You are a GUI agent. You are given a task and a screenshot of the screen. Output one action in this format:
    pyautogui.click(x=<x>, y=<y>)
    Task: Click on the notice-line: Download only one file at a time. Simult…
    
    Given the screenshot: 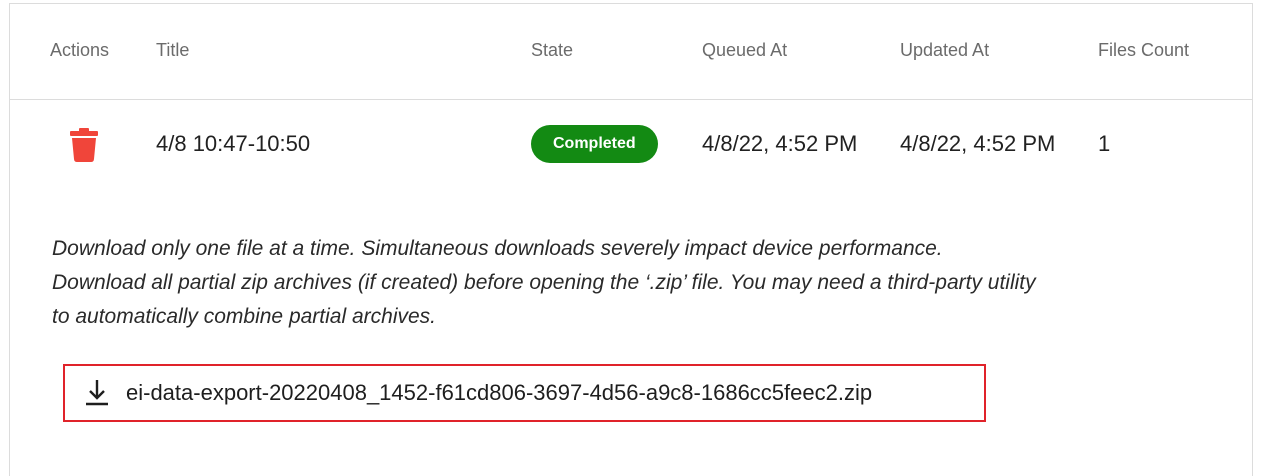 What is the action you would take?
    pyautogui.click(x=497, y=248)
    